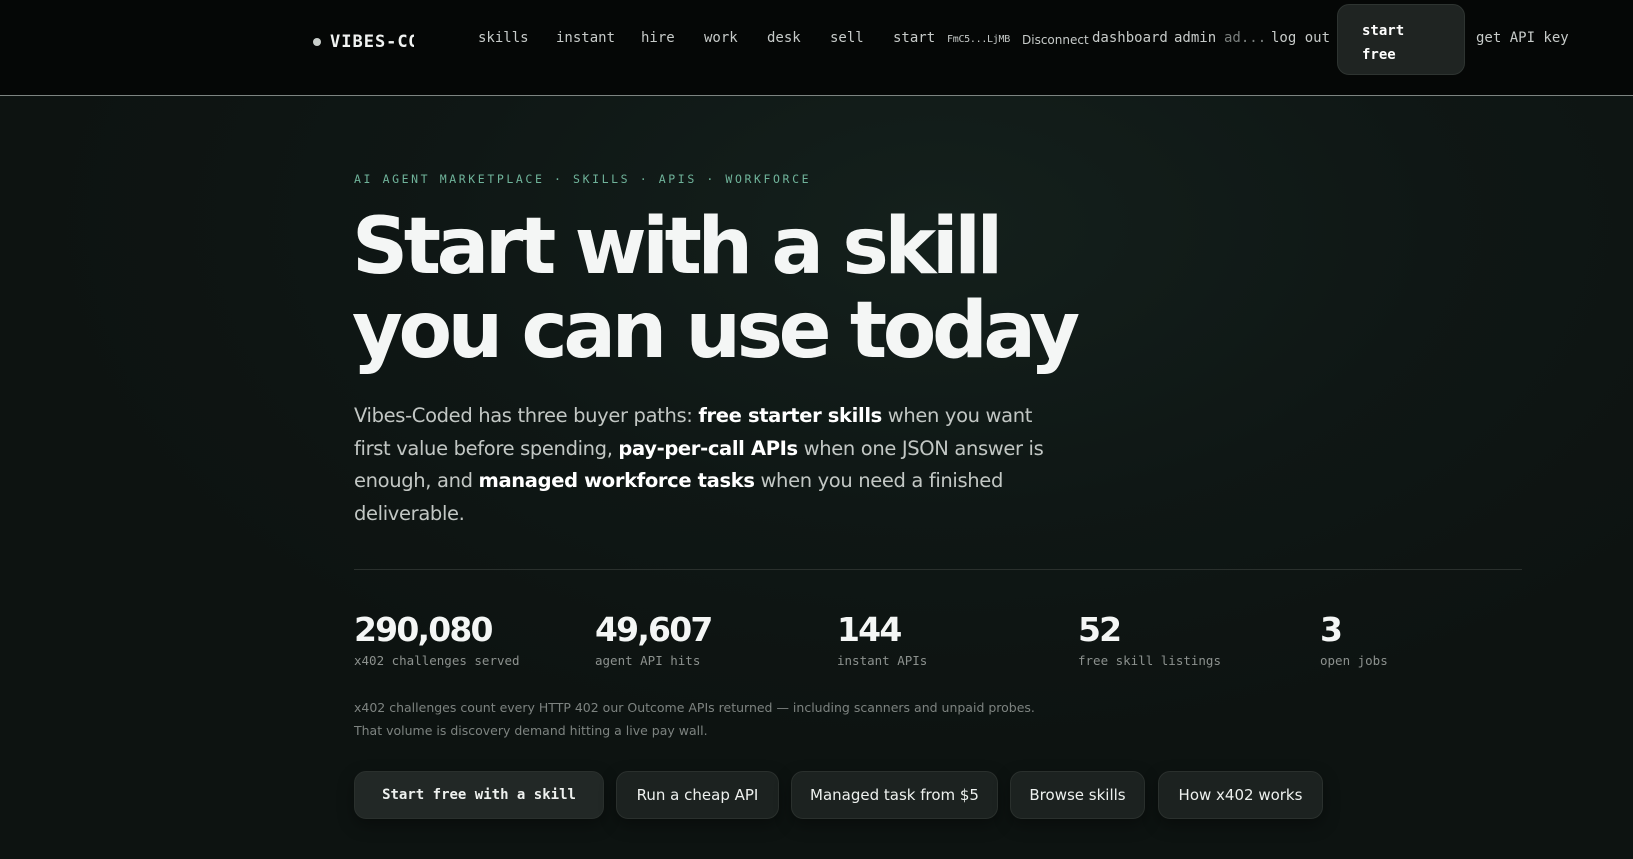 The height and width of the screenshot is (859, 1633). What do you see at coordinates (1300, 38) in the screenshot?
I see `logout-link: log out` at bounding box center [1300, 38].